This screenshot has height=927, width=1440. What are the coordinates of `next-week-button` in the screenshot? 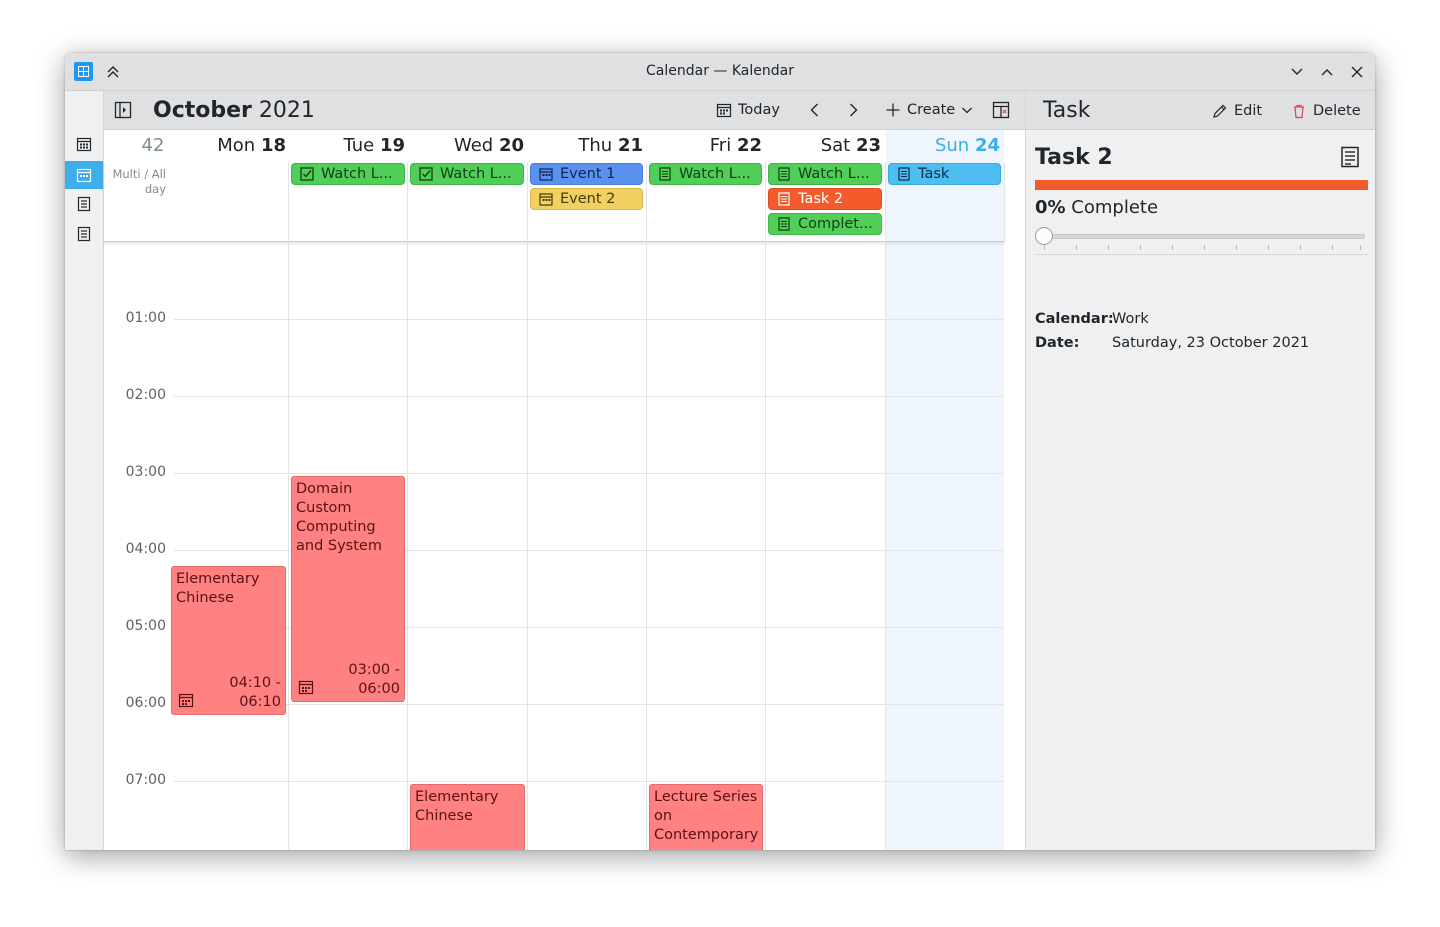 It's located at (853, 110).